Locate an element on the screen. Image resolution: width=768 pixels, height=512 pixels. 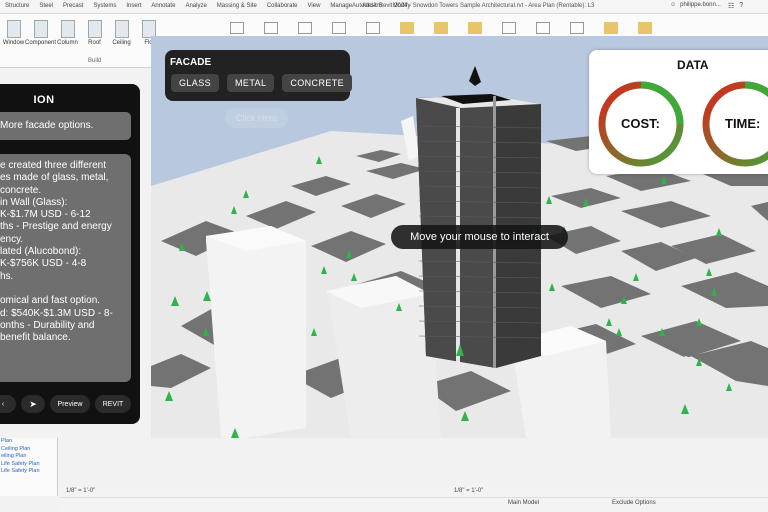
description-line: es made of glass, metal, is located at coordinates (54, 178).